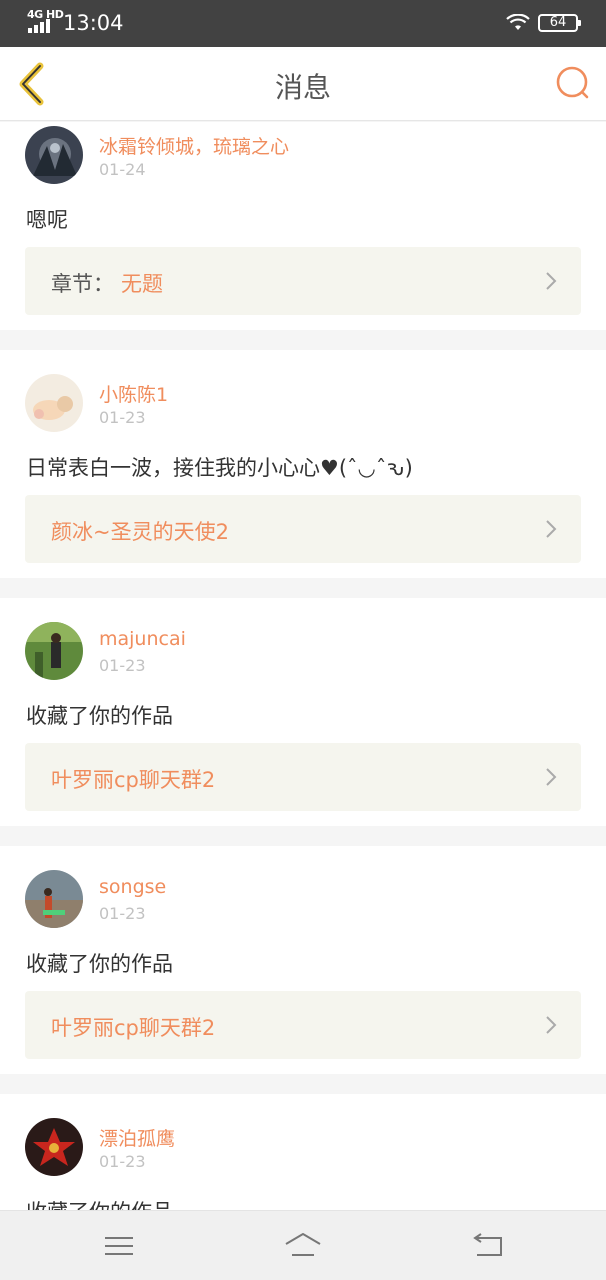 This screenshot has height=1280, width=606. Describe the element at coordinates (559, 23) in the screenshot. I see `battery-indicator: 64` at that location.